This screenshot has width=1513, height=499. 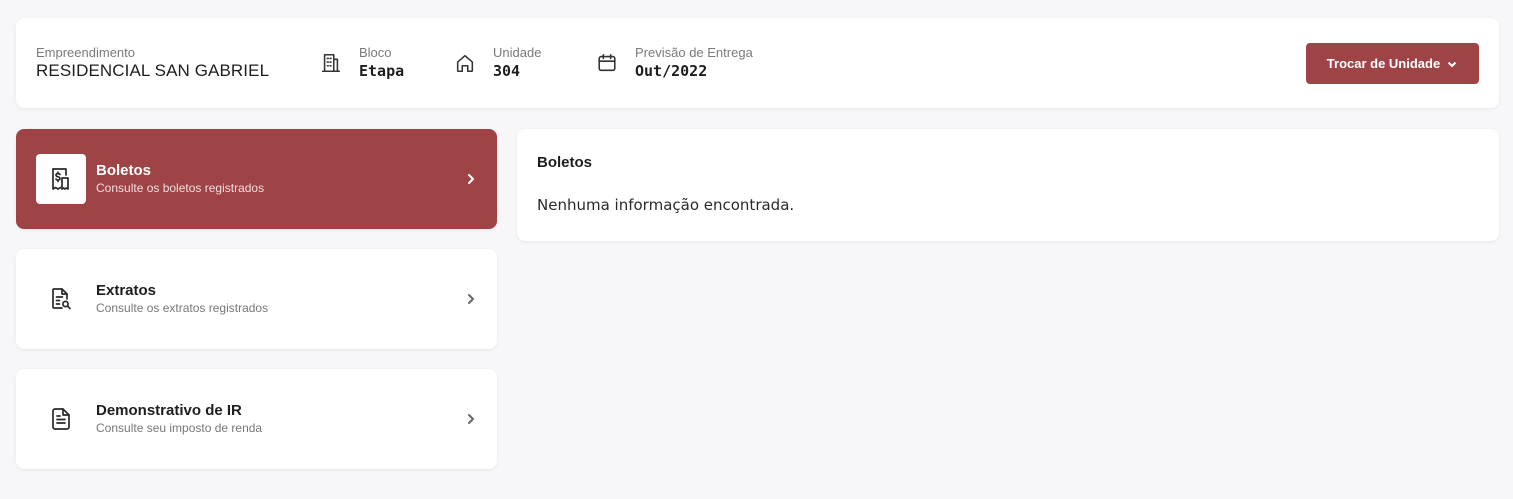 What do you see at coordinates (465, 63) in the screenshot?
I see `home-icon` at bounding box center [465, 63].